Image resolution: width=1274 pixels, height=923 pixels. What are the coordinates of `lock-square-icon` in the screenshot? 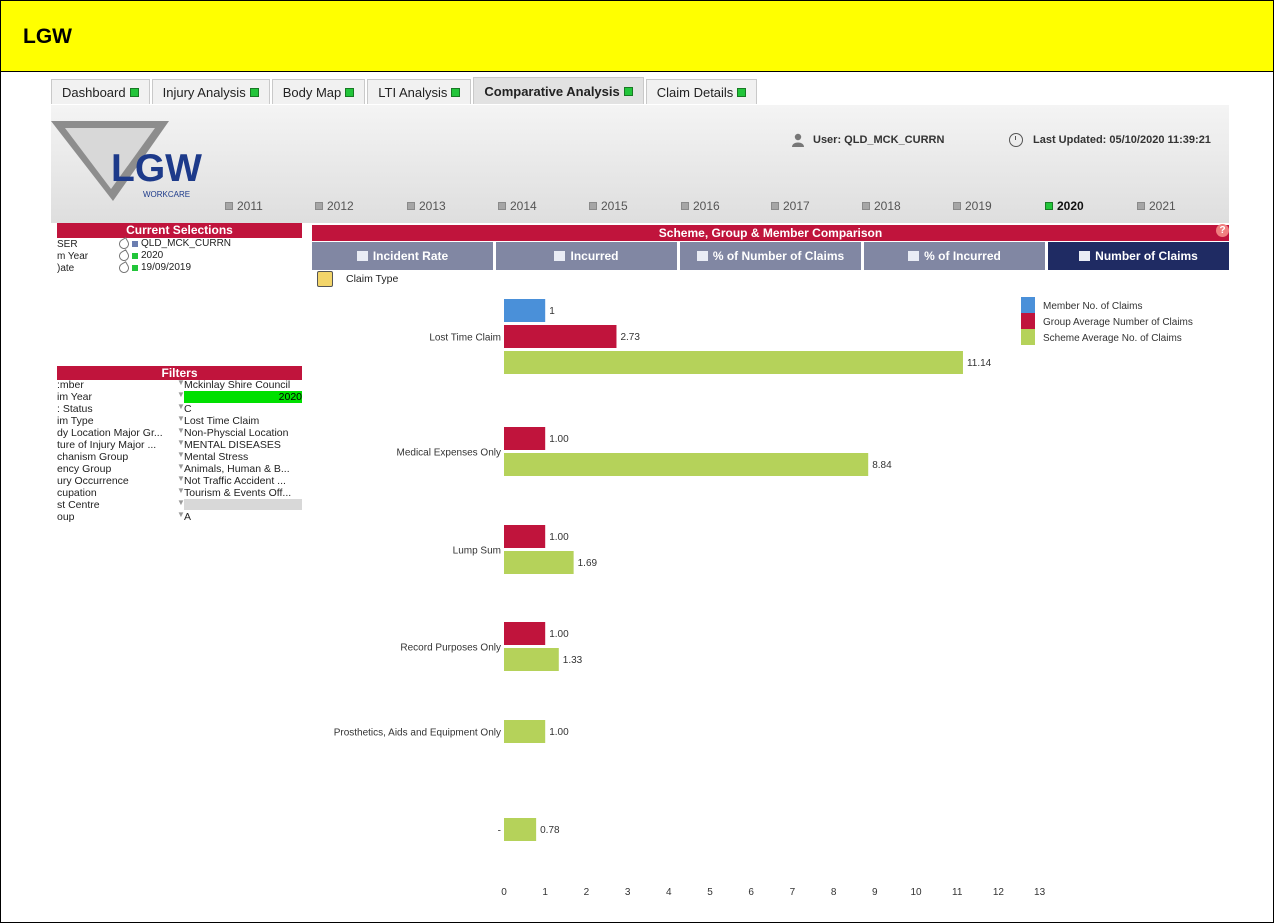 It's located at (135, 243).